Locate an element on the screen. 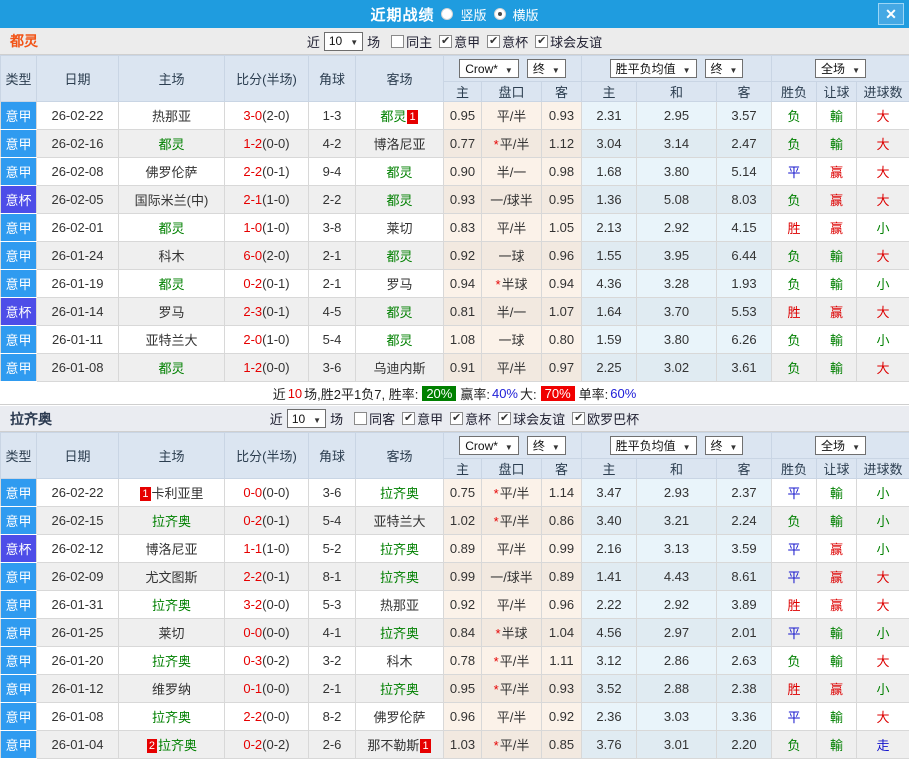  date-cell: 26-01-31 is located at coordinates (78, 605).